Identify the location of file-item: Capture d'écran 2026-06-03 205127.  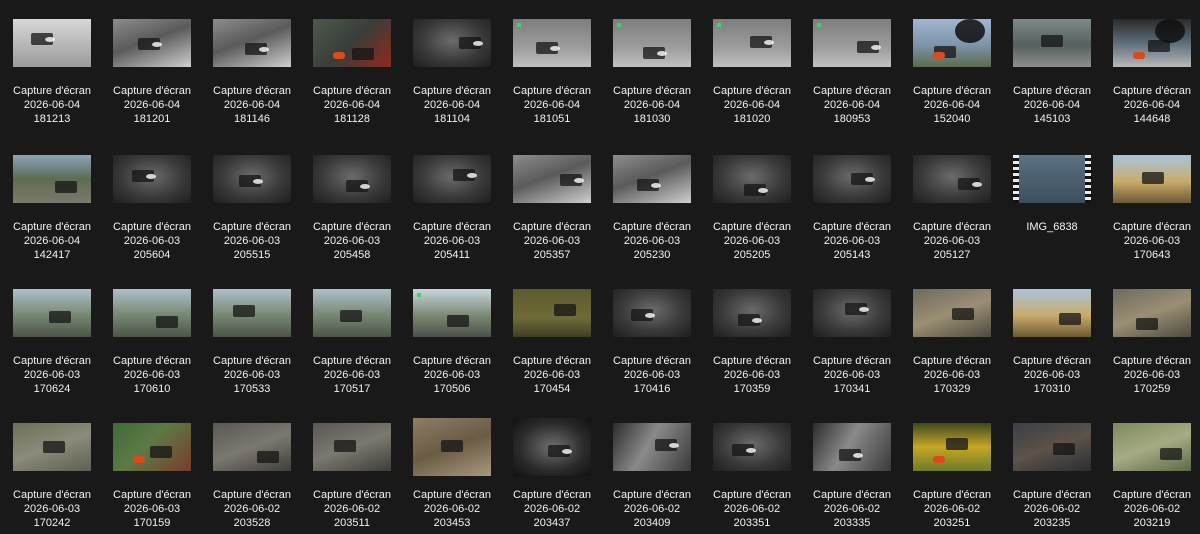
(952, 205).